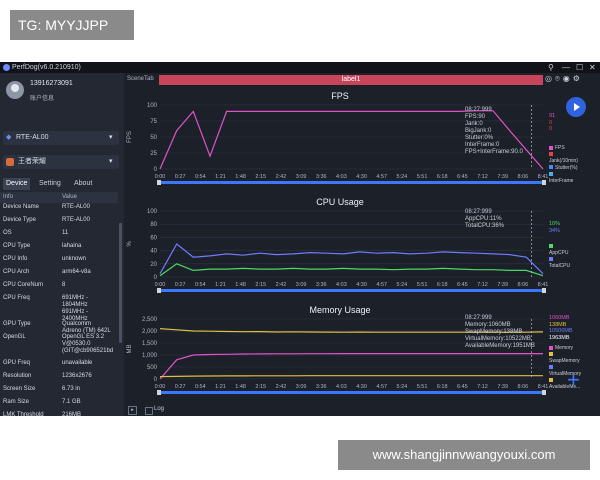 Image resolution: width=600 pixels, height=480 pixels. What do you see at coordinates (462, 285) in the screenshot?
I see `x-tick-label: 6:45` at bounding box center [462, 285].